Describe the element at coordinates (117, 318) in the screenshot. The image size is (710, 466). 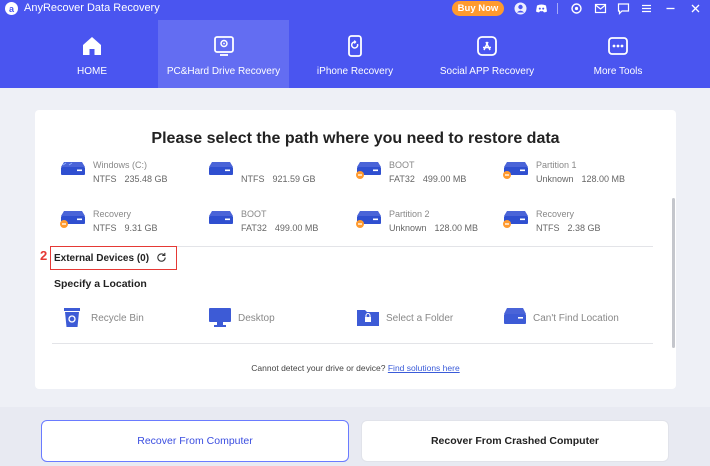
I see `location-label: Recycle Bin` at that location.